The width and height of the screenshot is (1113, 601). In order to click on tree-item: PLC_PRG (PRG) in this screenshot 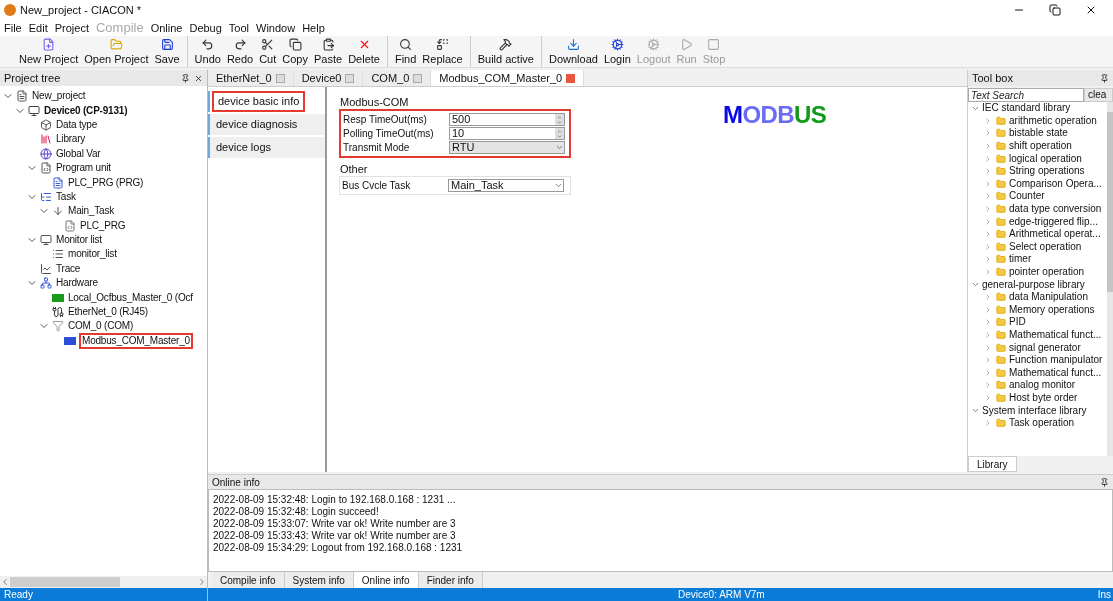, I will do `click(106, 182)`.